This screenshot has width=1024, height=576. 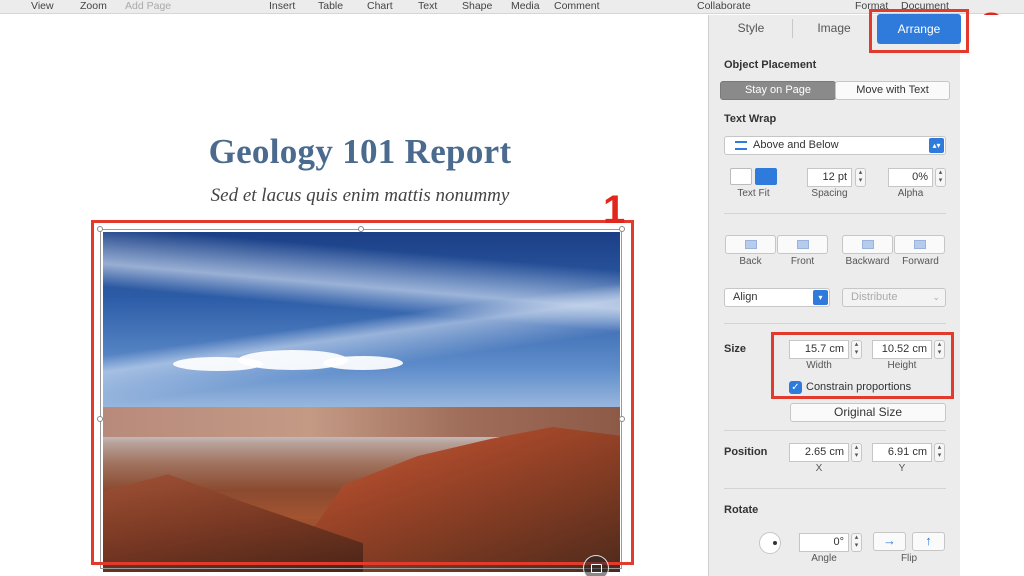 I want to click on angle-label: Angle, so click(x=824, y=558).